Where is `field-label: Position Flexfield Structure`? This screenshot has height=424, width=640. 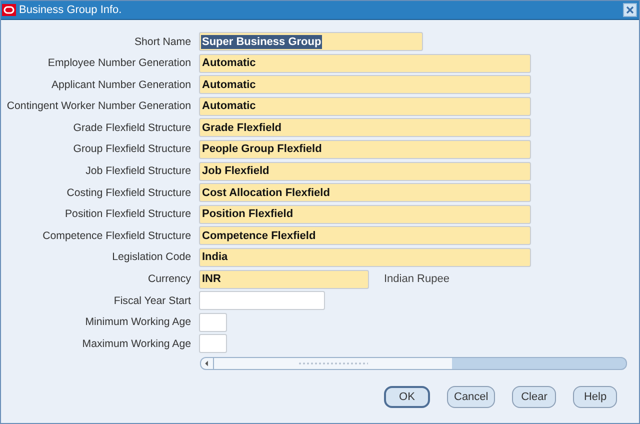
field-label: Position Flexfield Structure is located at coordinates (128, 214).